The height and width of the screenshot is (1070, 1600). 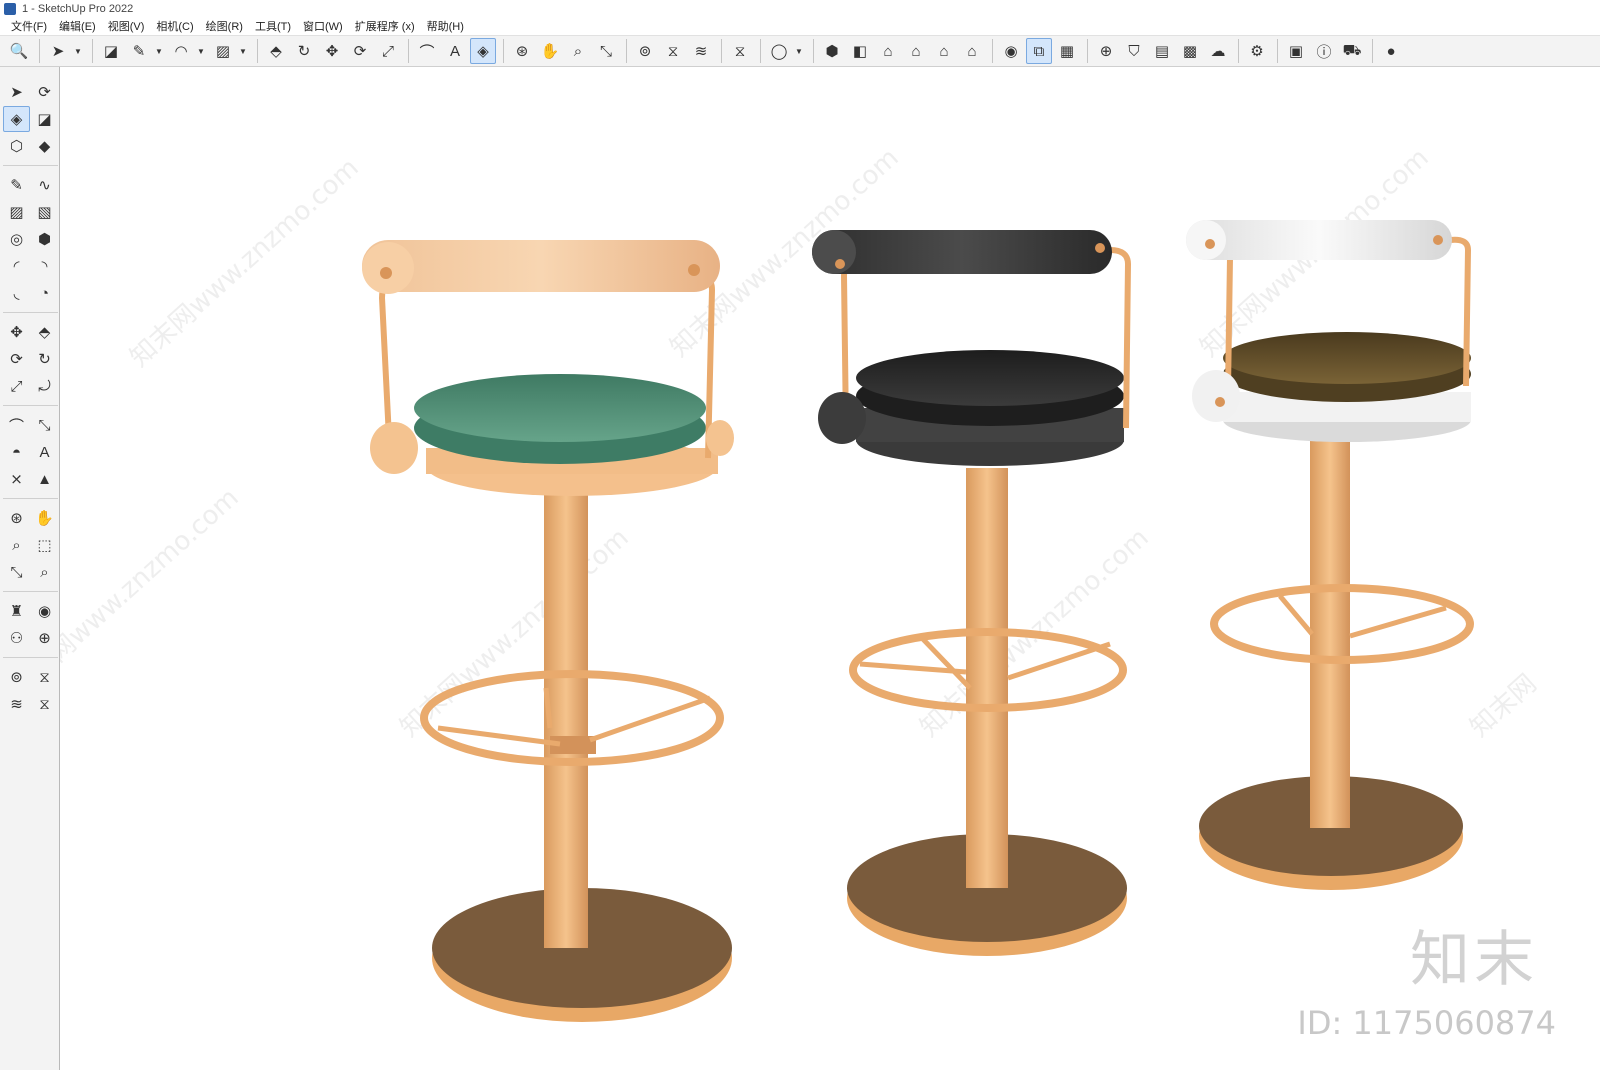 I want to click on offset-icon: ⤾, so click(x=44, y=386).